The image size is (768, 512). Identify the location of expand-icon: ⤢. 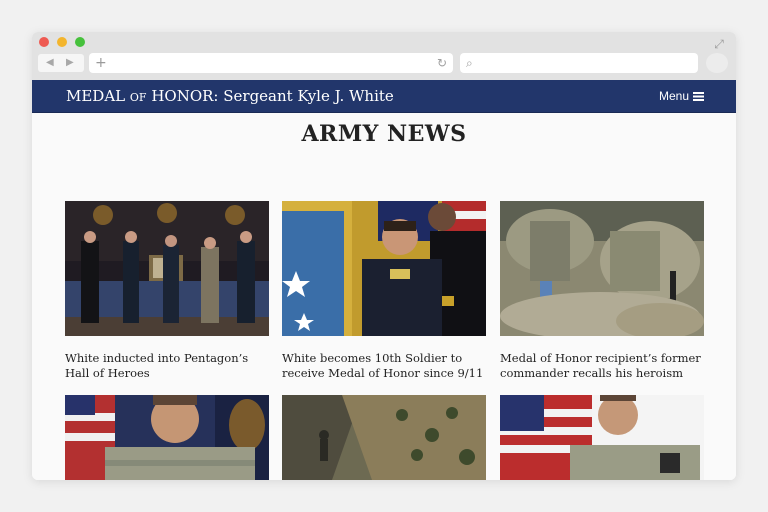
(719, 44).